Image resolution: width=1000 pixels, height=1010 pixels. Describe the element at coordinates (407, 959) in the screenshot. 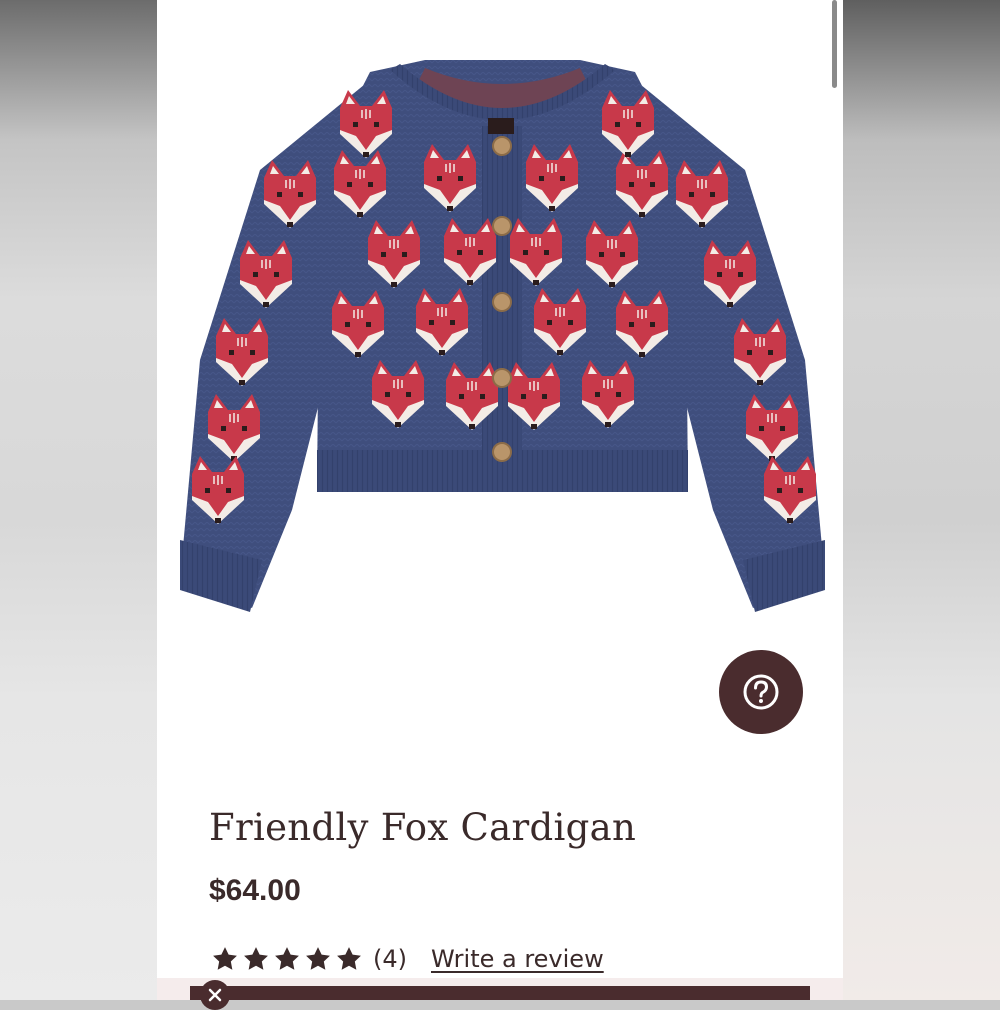

I see `rating-row: (4) Write a review` at that location.